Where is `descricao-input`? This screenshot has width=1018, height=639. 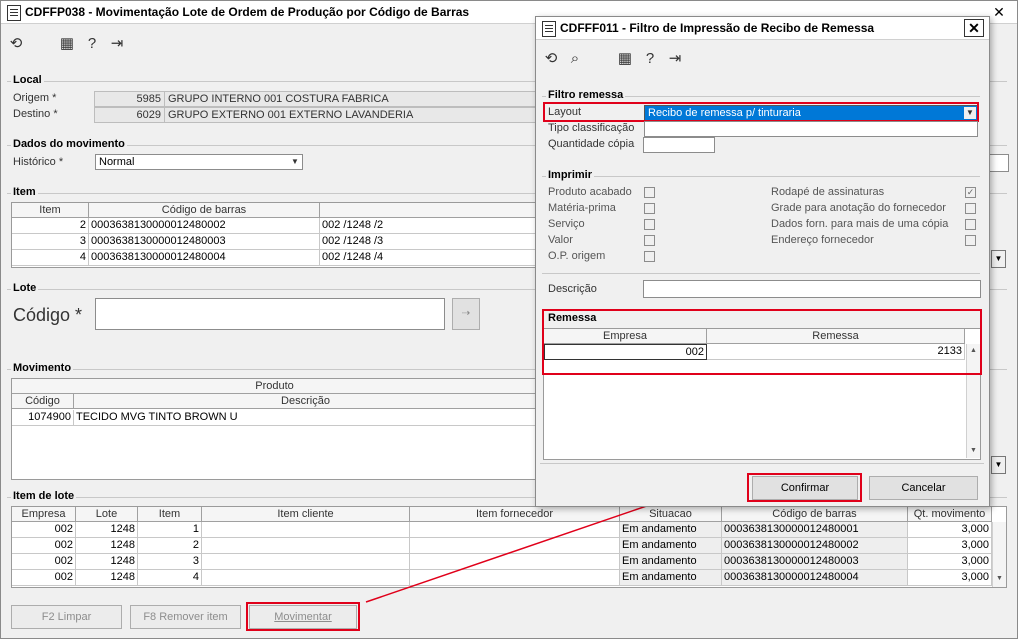
descricao-input is located at coordinates (812, 289).